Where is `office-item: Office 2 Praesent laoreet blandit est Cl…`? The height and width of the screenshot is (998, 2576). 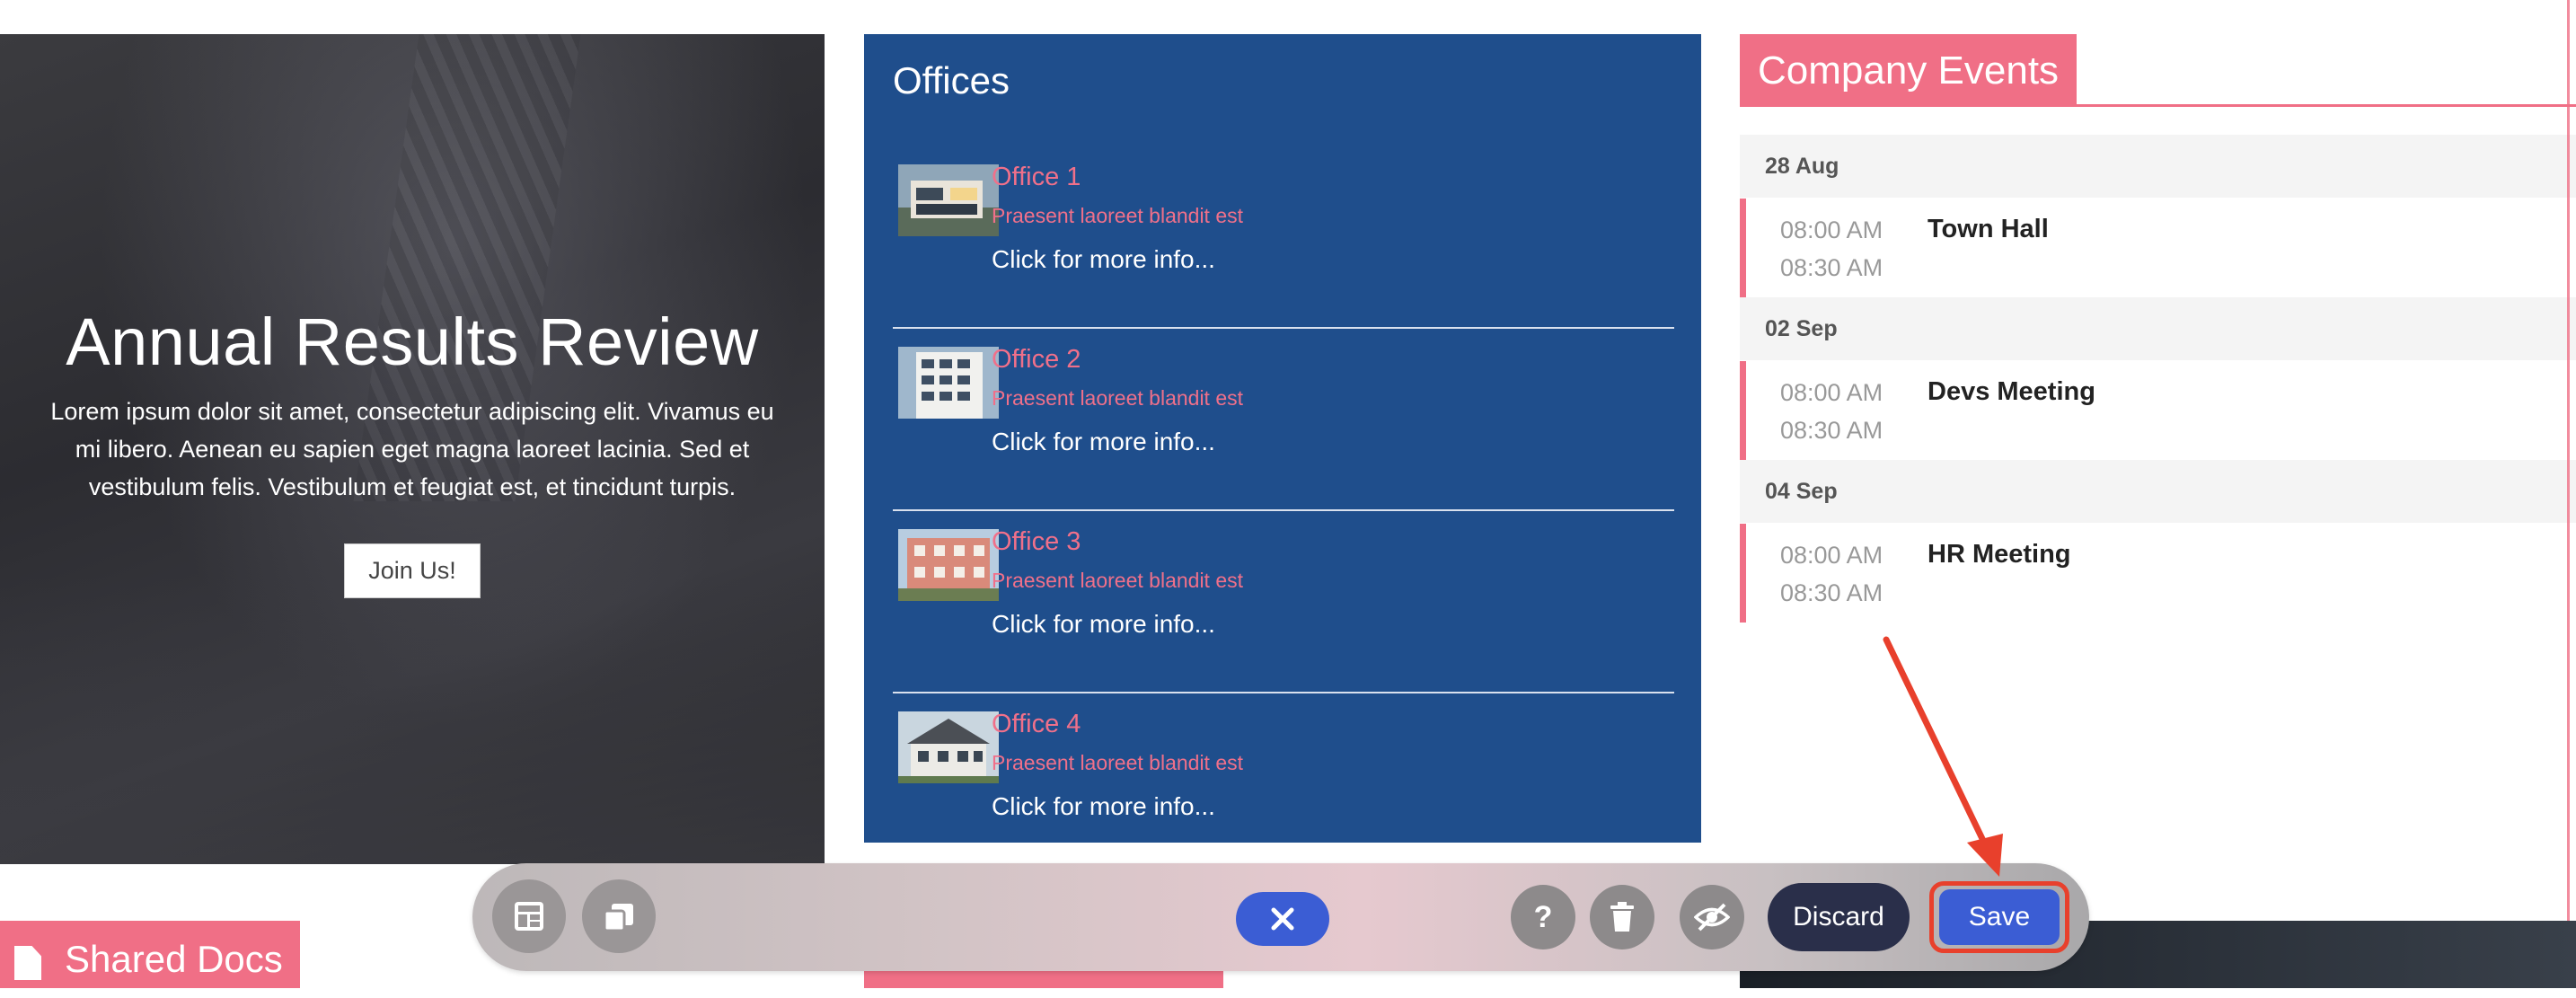 office-item: Office 2 Praesent laoreet blandit est Cl… is located at coordinates (1283, 419).